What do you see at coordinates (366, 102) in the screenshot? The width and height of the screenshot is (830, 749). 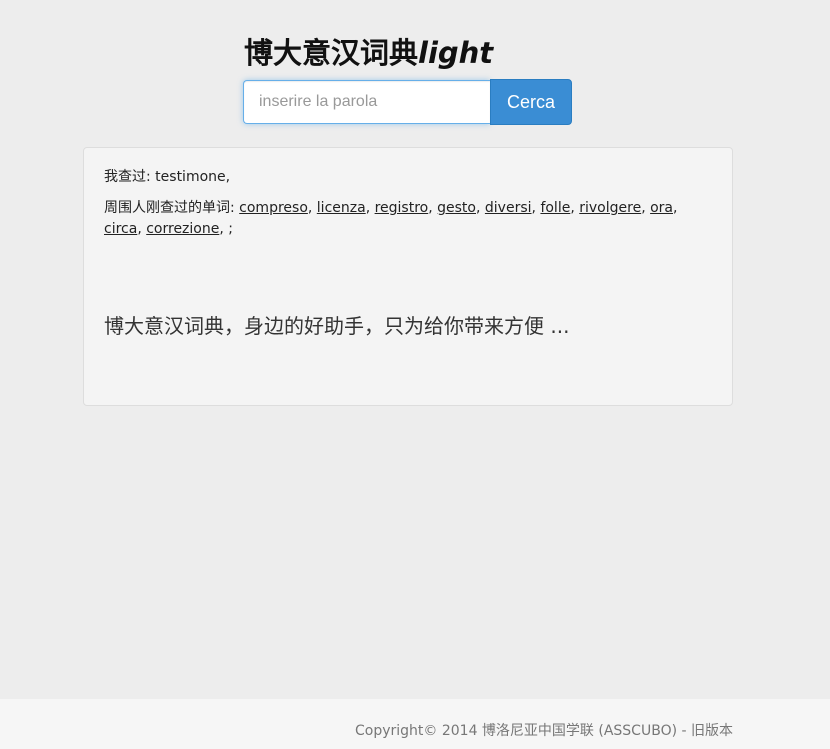 I see `search-input` at bounding box center [366, 102].